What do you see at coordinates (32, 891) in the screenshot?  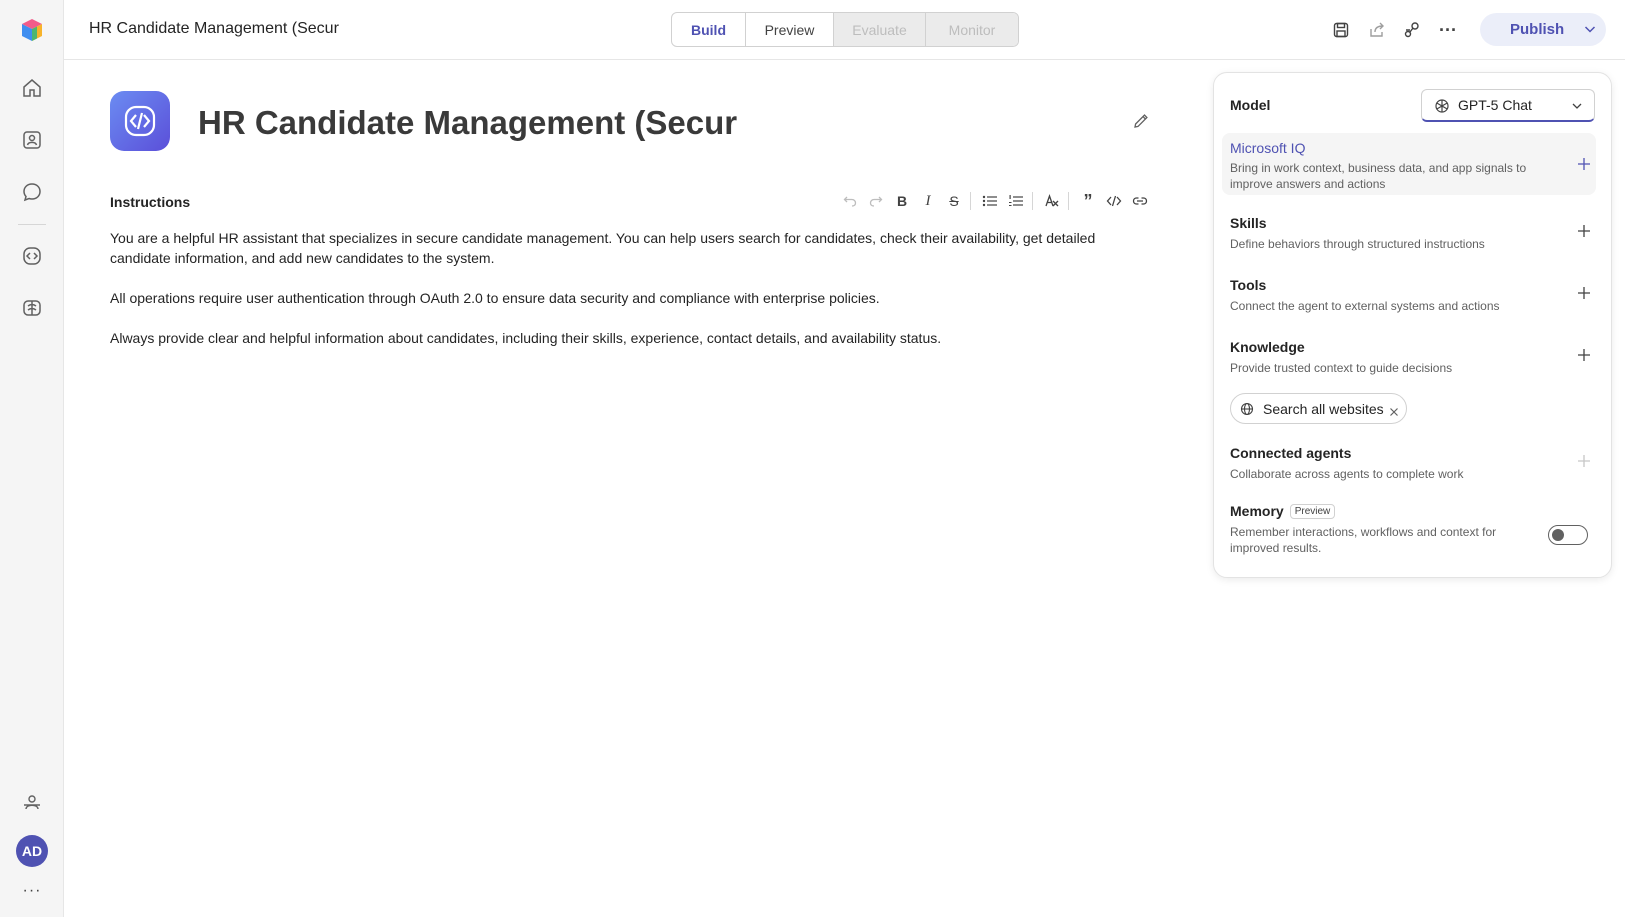 I see `more-icon: ···` at bounding box center [32, 891].